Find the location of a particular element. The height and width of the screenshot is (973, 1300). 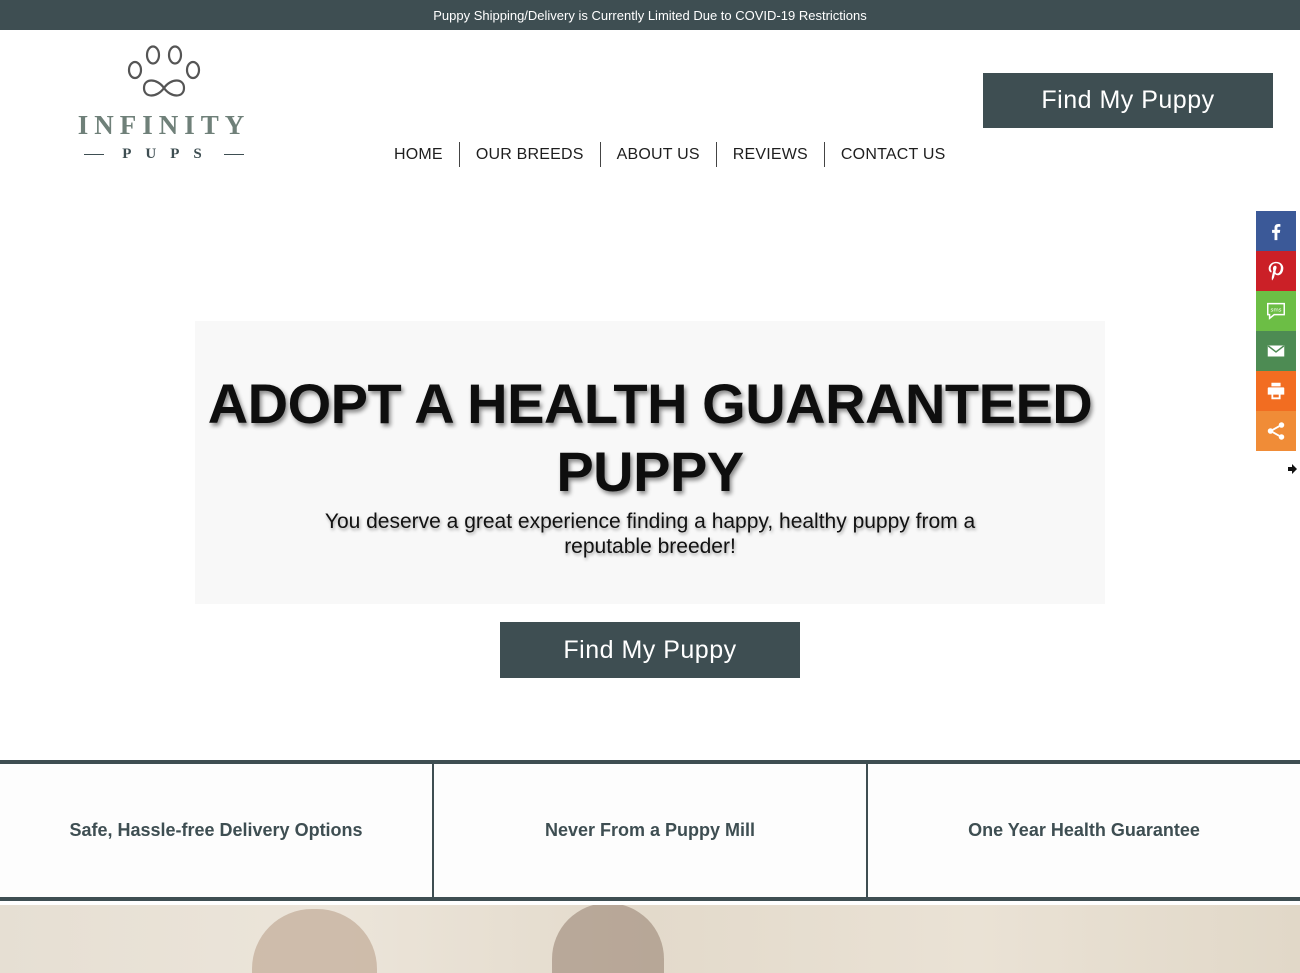

hero-title: ADOPT A HEALTH GUARANTEED PUPPY is located at coordinates (650, 437).